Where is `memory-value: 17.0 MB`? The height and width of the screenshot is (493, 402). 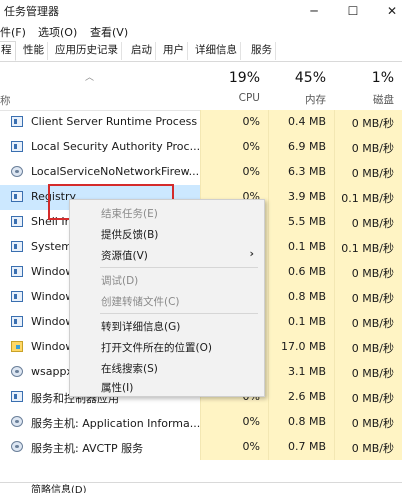 memory-value: 17.0 MB is located at coordinates (303, 346).